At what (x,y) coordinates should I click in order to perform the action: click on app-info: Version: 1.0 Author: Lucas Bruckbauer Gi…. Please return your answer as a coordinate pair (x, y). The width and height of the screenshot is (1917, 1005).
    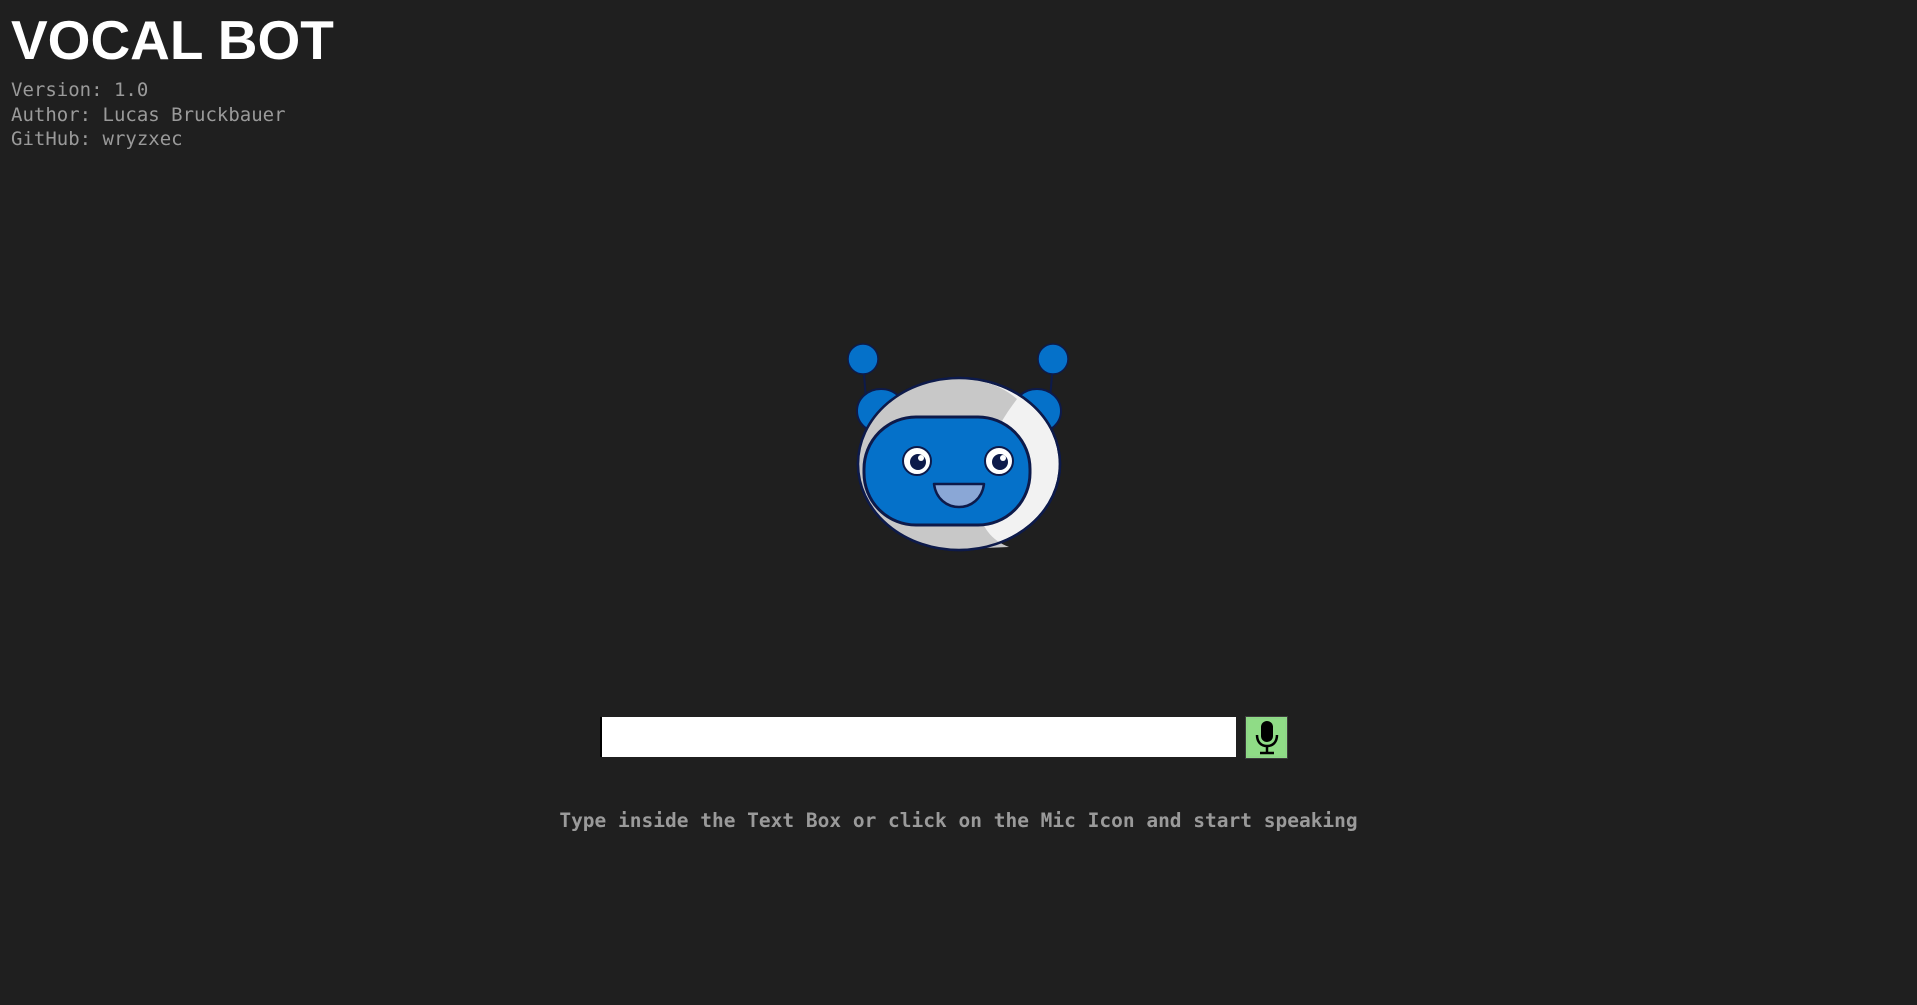
    Looking at the image, I should click on (148, 115).